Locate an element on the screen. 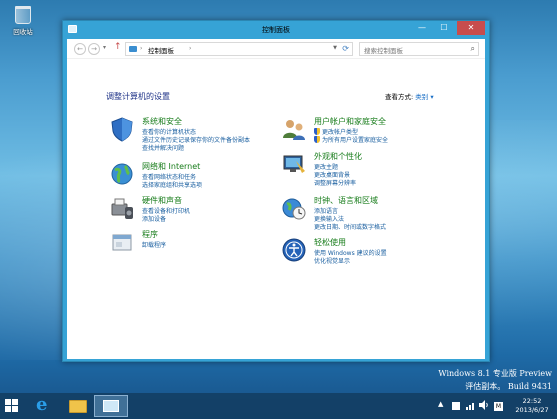  watermark-edition: Windows 8.1 专业版 Preview is located at coordinates (495, 373).